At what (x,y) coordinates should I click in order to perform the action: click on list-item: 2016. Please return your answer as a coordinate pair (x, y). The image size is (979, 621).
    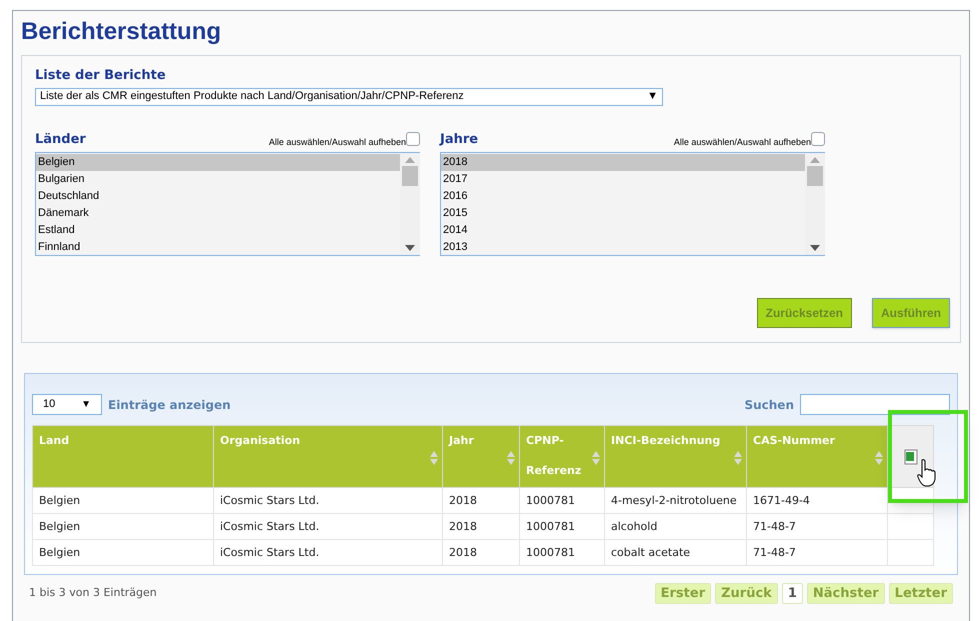
    Looking at the image, I should click on (623, 196).